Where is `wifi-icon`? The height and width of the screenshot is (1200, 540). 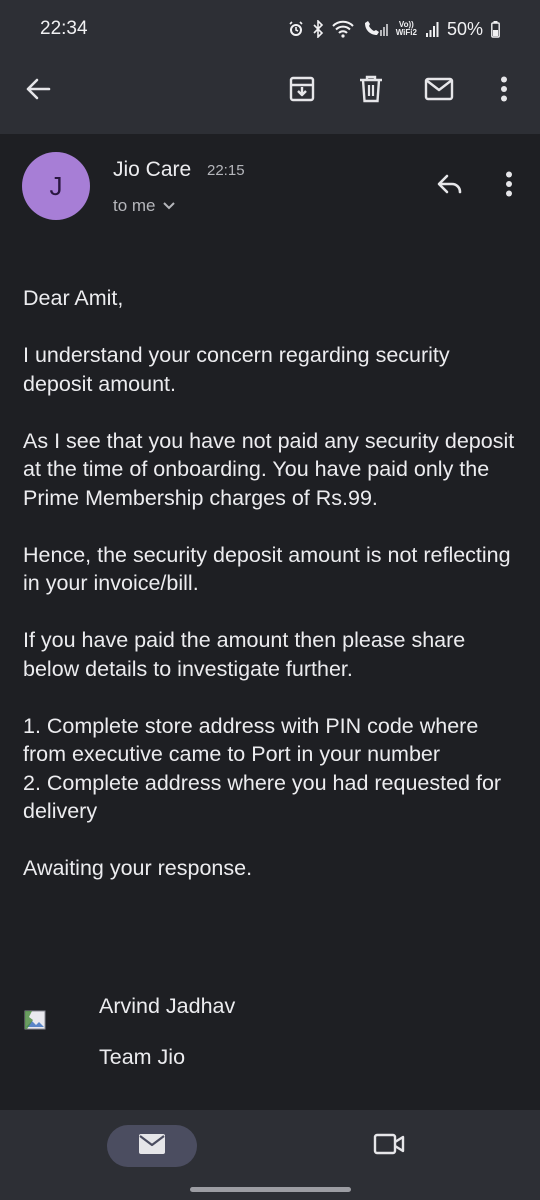 wifi-icon is located at coordinates (342, 29).